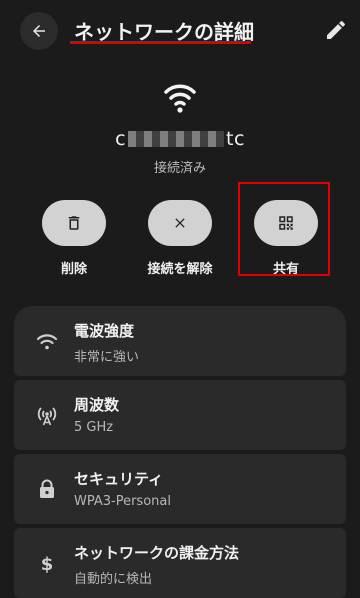 The image size is (360, 598). Describe the element at coordinates (104, 331) in the screenshot. I see `signal-strength-title: 電波強度` at that location.